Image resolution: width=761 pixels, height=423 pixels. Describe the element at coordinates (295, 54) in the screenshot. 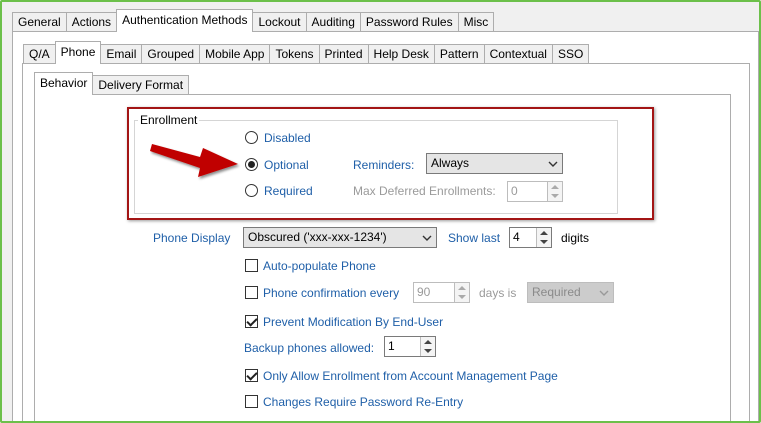

I see `tab-tokens: Tokens` at that location.